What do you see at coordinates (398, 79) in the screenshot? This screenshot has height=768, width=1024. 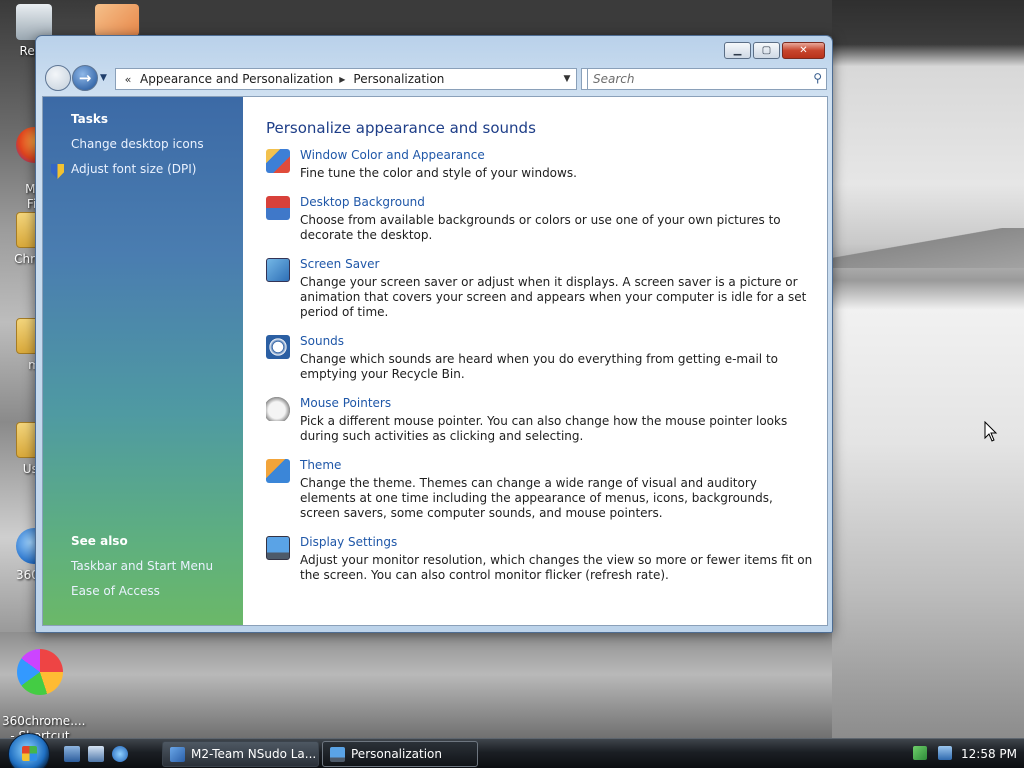 I see `breadcrumb-personalization: Personalization` at bounding box center [398, 79].